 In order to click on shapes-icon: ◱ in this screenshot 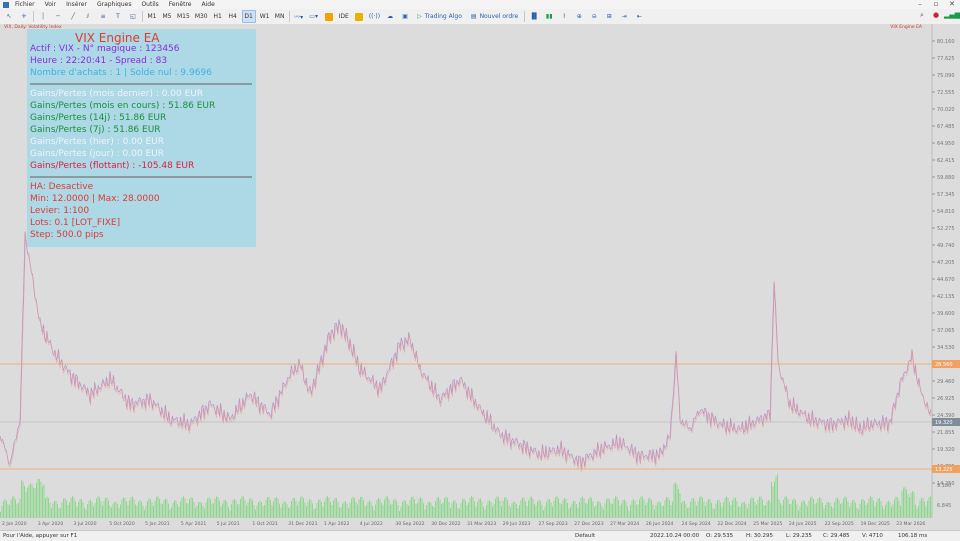, I will do `click(133, 16)`.